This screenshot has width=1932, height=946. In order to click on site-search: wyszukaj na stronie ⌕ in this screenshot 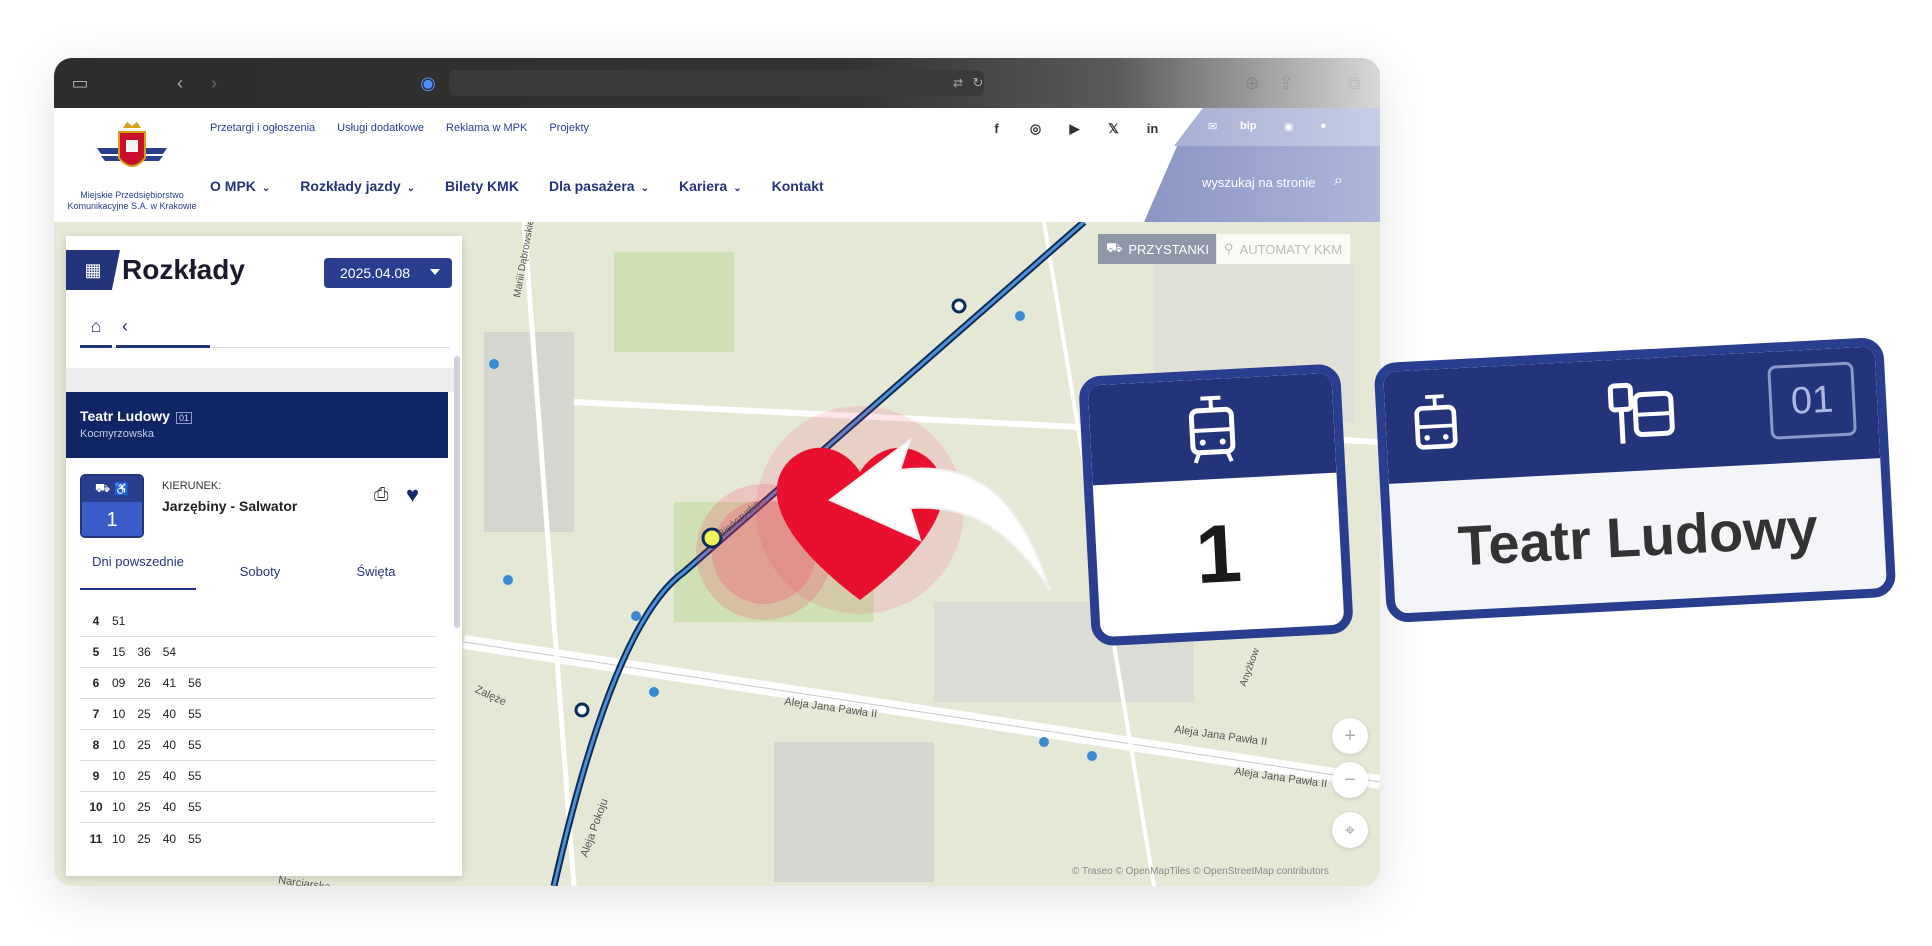, I will do `click(1262, 184)`.